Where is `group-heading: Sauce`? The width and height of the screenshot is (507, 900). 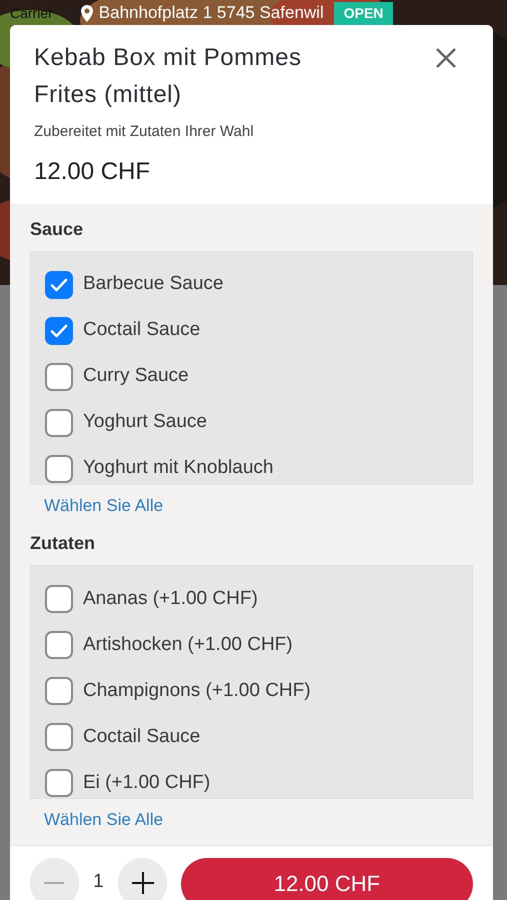 group-heading: Sauce is located at coordinates (57, 229).